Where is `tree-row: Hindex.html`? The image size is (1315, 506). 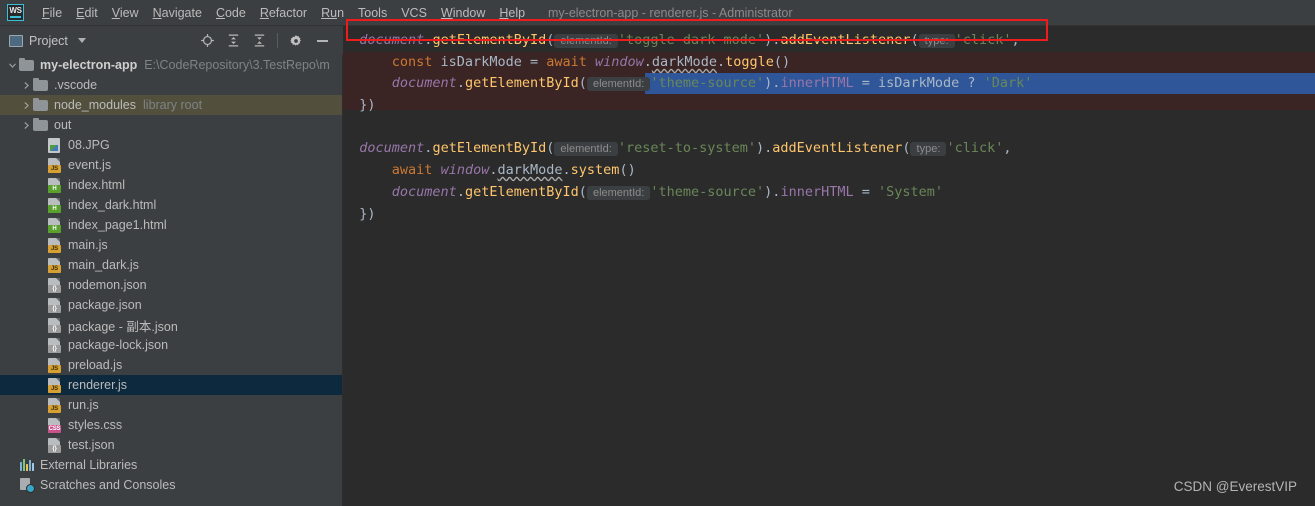 tree-row: Hindex.html is located at coordinates (171, 185).